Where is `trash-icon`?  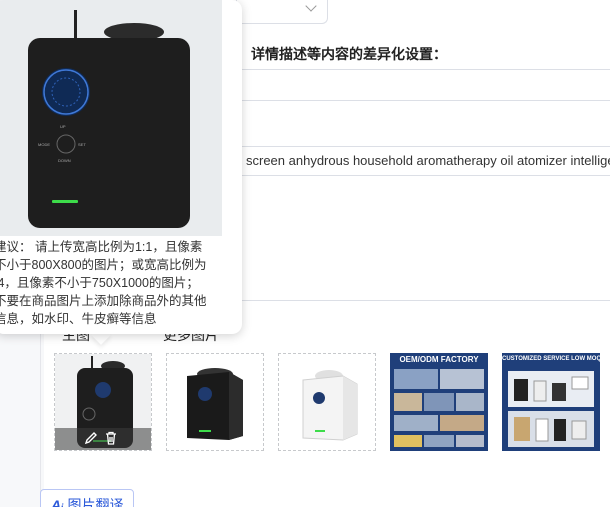
trash-icon is located at coordinates (111, 439).